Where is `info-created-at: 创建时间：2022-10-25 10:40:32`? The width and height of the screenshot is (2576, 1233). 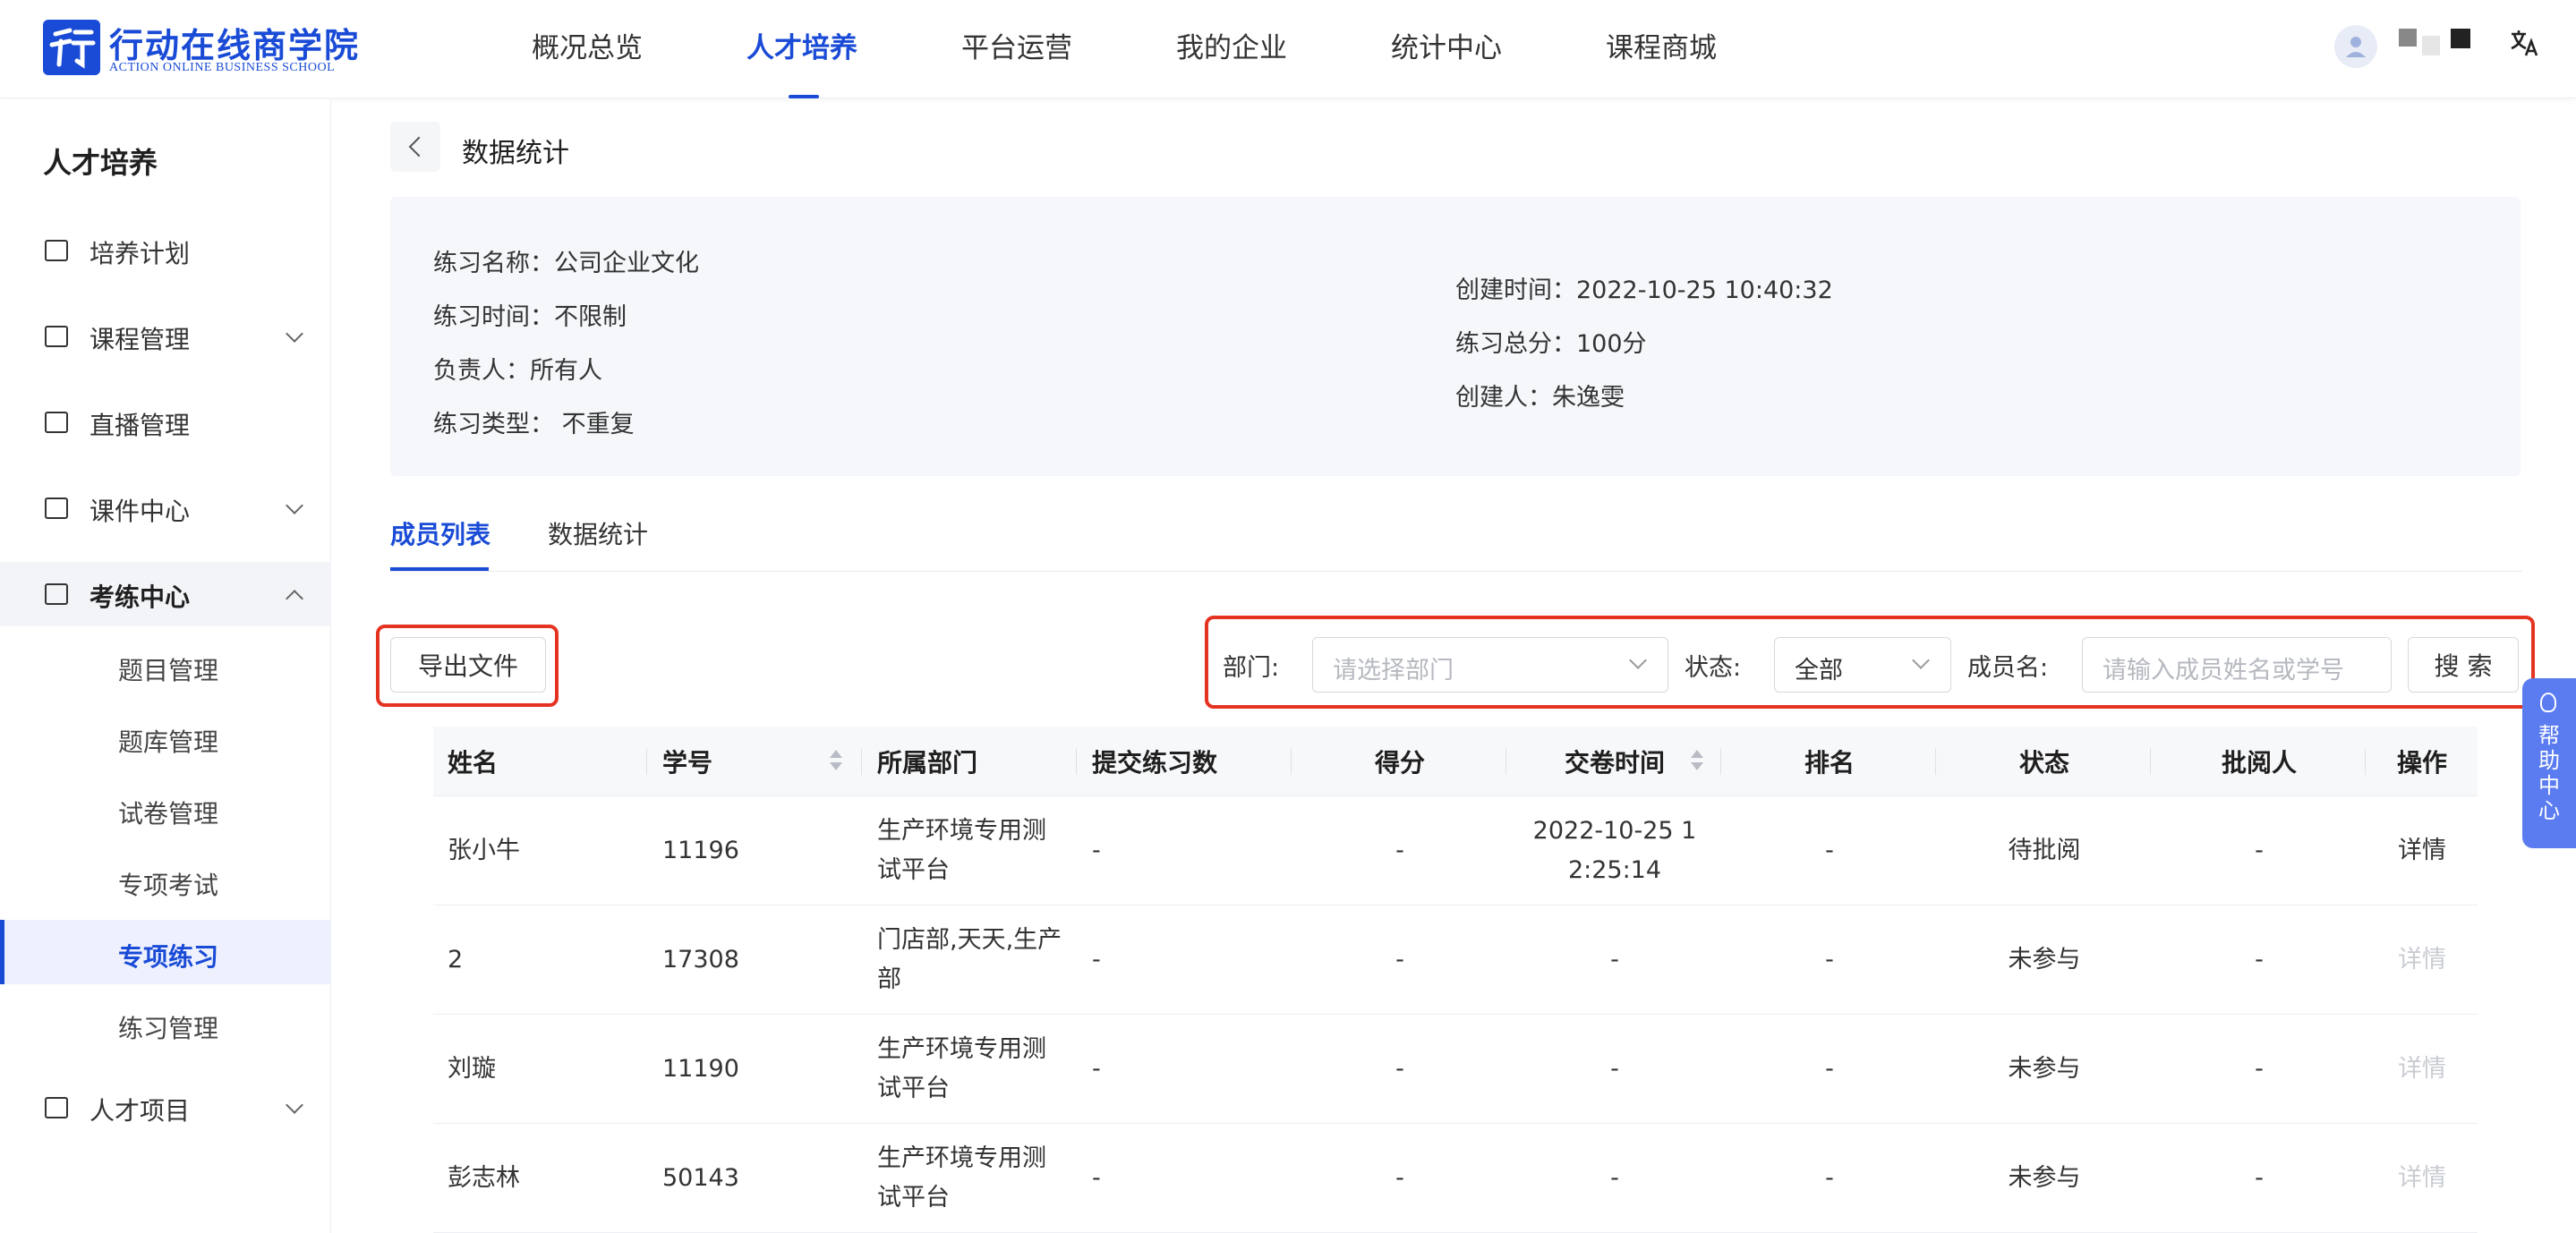 info-created-at: 创建时间：2022-10-25 10:40:32 is located at coordinates (1644, 290).